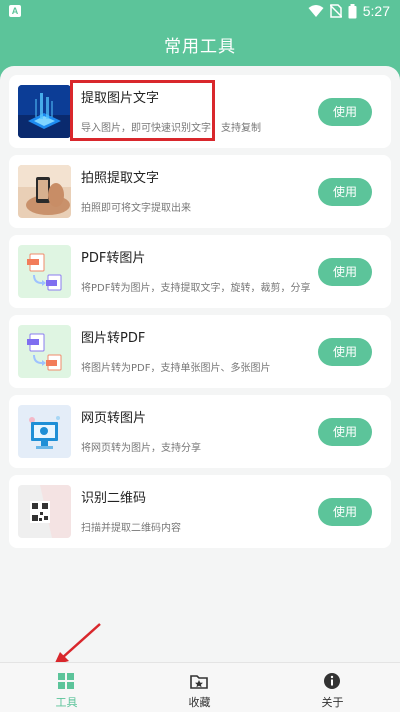 This screenshot has width=400, height=712. I want to click on tool-card-web-to-image: 网页转图片 将网页转为图片，支持分享 使用, so click(200, 431).